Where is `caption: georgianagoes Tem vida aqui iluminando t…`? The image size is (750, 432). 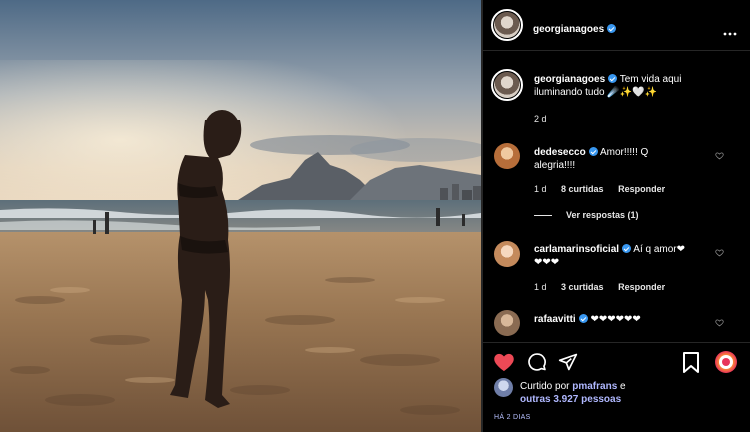 caption: georgianagoes Tem vida aqui iluminando t… is located at coordinates (634, 86).